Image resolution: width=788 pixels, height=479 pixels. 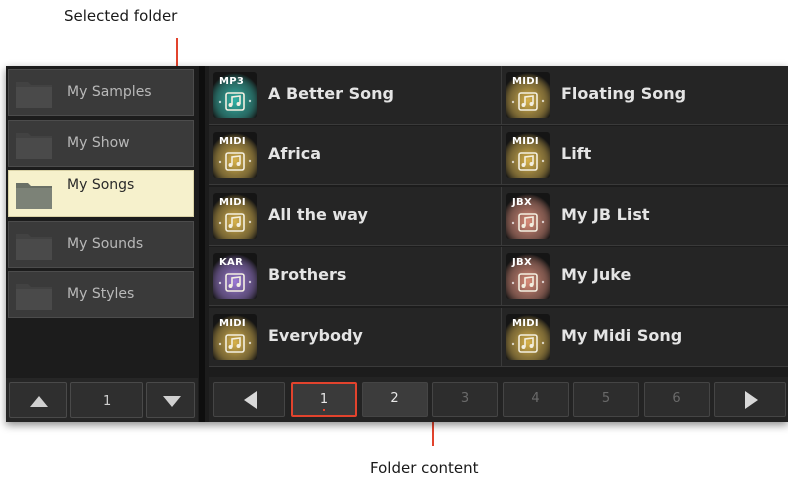 I want to click on song-item: MIDI Everybody, so click(x=355, y=337).